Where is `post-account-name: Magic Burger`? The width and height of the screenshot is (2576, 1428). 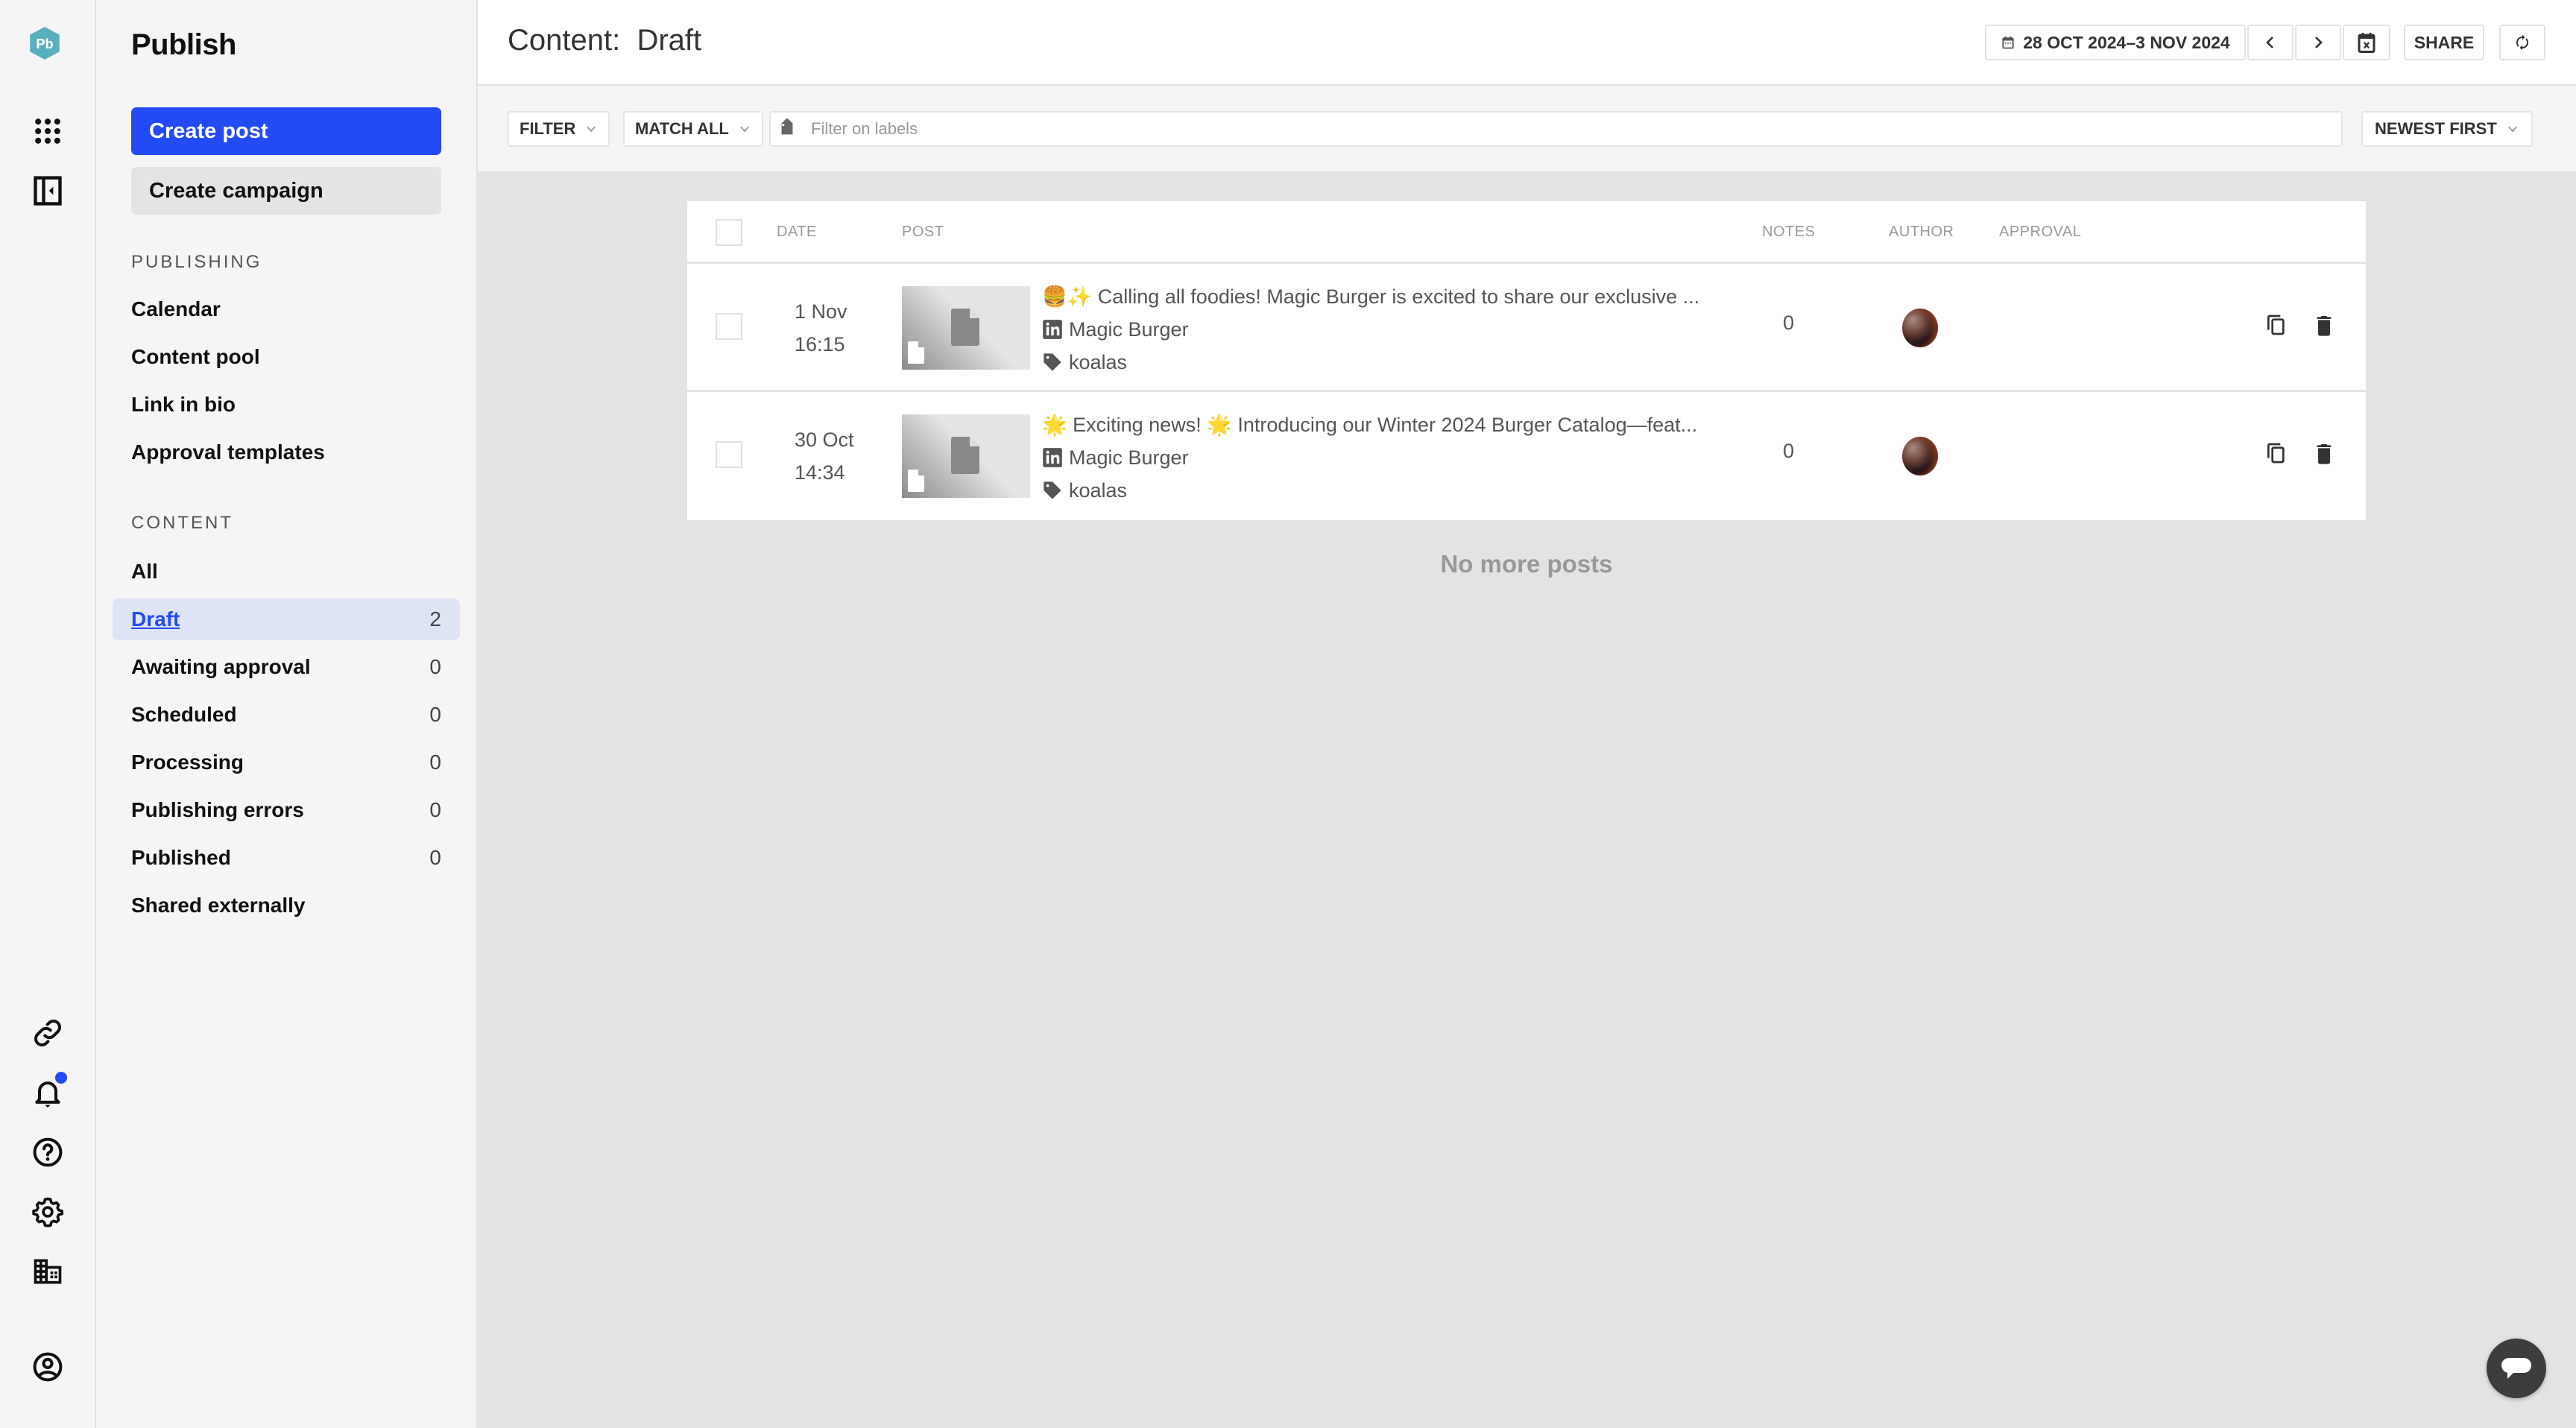
post-account-name: Magic Burger is located at coordinates (1129, 457).